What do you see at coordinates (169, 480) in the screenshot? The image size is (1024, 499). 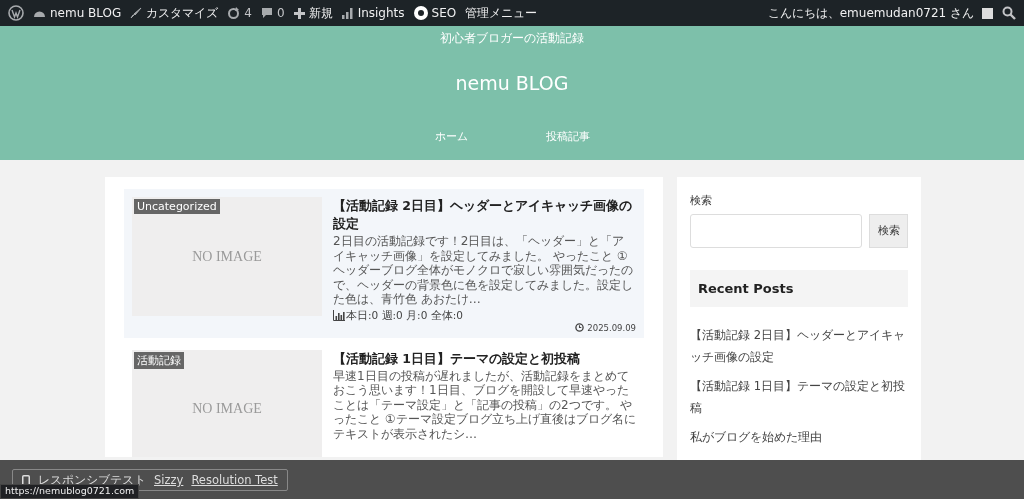 I see `tool-link: Sizzy` at bounding box center [169, 480].